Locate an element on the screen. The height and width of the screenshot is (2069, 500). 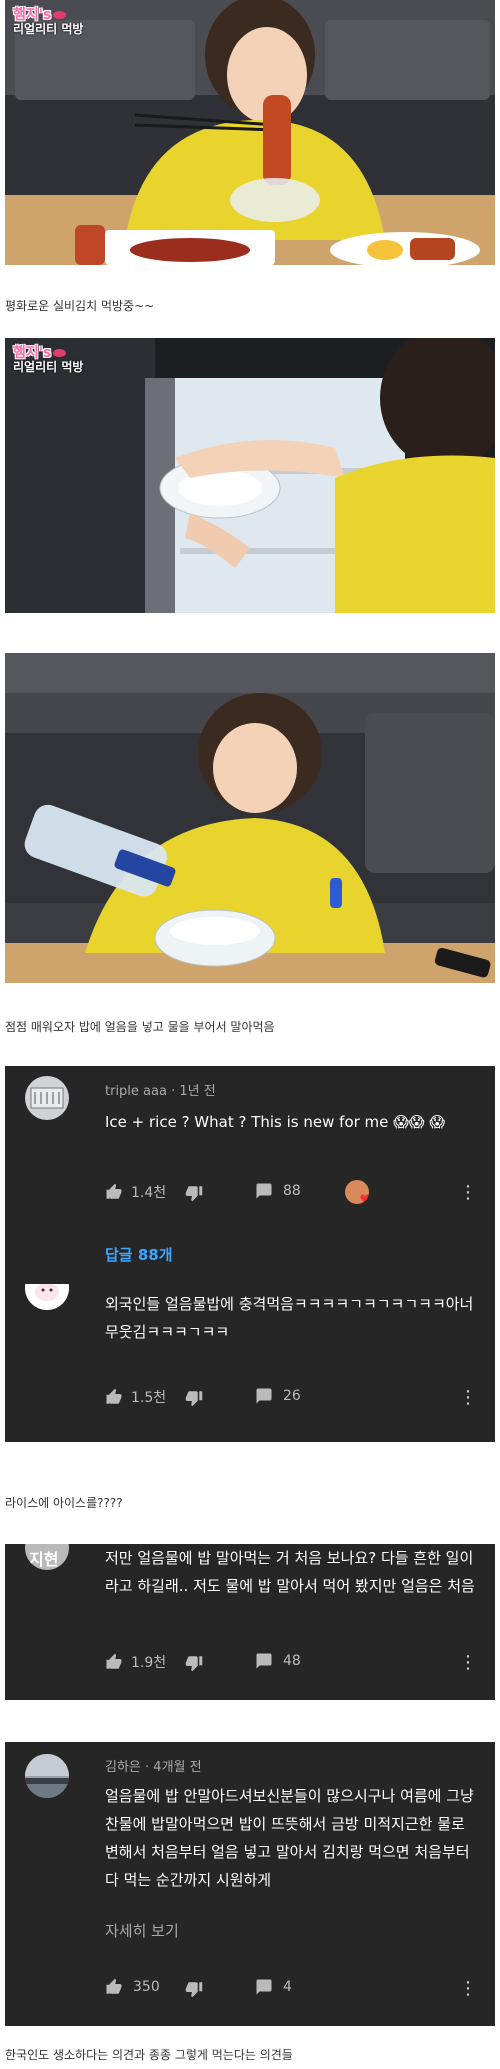
caption-2: 점점 매워오자 밥에 얼음을 넣고 물을 부어서 말아먹음 is located at coordinates (140, 1027).